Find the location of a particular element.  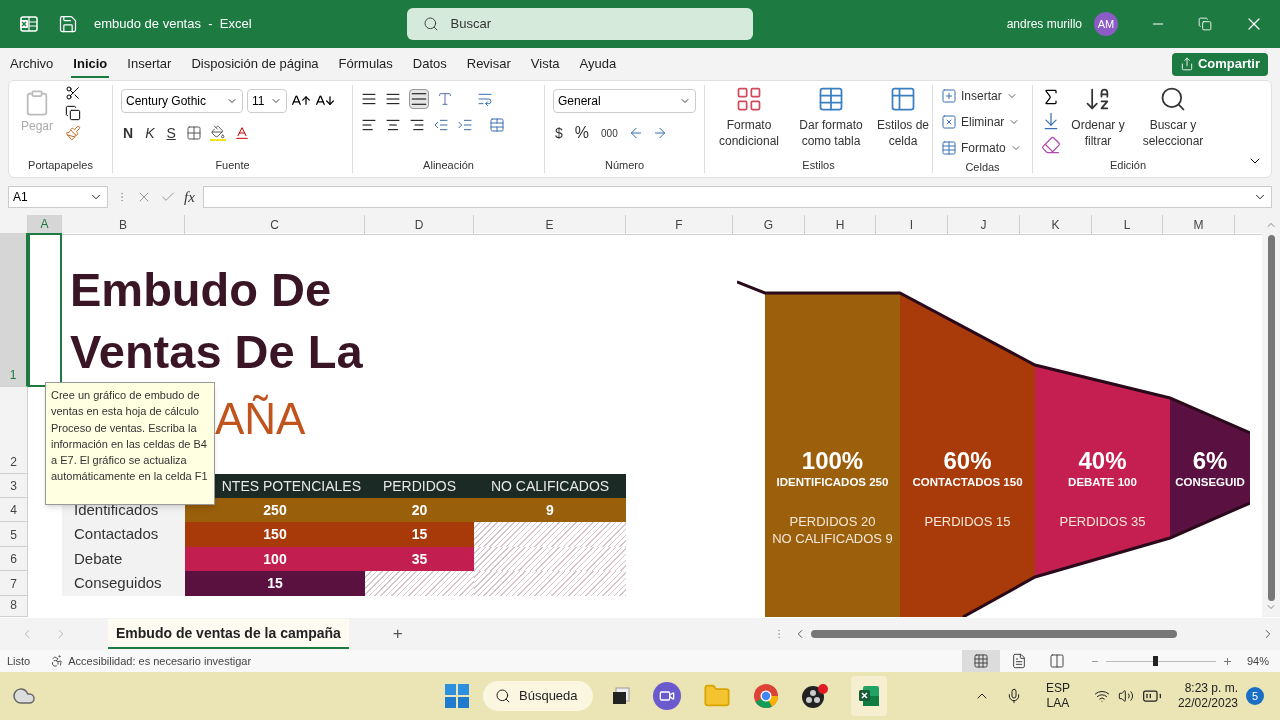

ribbon-tab: Revisar is located at coordinates (488, 64).